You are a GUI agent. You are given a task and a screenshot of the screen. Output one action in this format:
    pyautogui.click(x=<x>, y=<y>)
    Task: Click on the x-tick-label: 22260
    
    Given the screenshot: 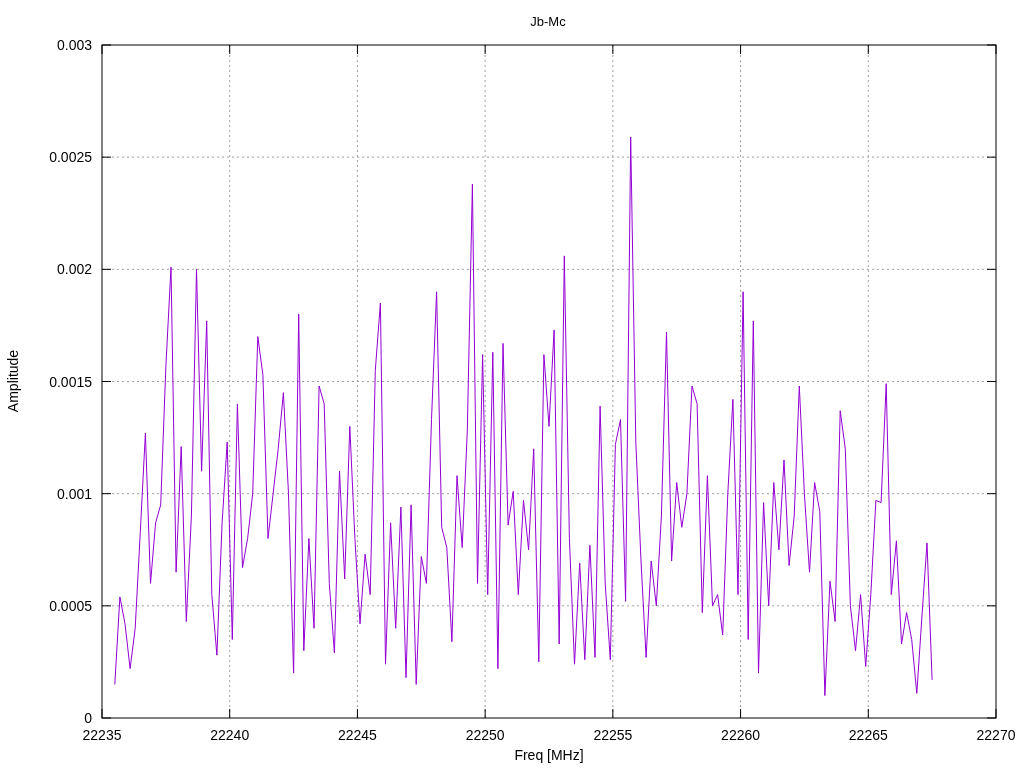 What is the action you would take?
    pyautogui.click(x=741, y=735)
    